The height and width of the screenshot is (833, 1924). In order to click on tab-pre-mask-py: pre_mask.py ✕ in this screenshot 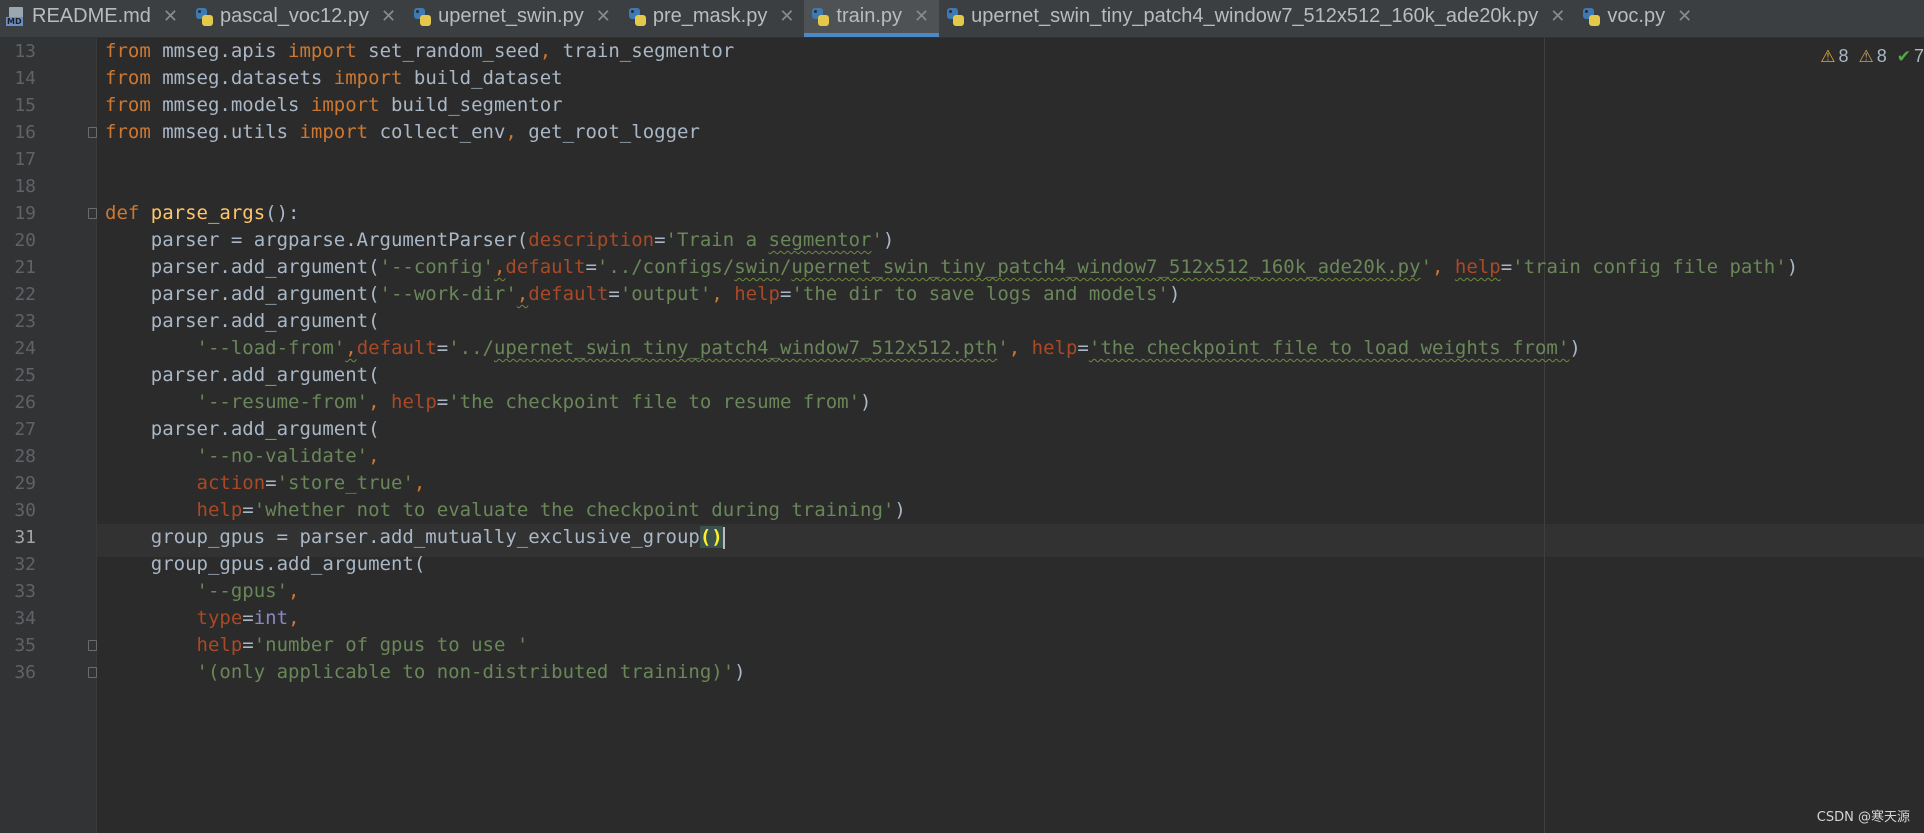, I will do `click(713, 18)`.